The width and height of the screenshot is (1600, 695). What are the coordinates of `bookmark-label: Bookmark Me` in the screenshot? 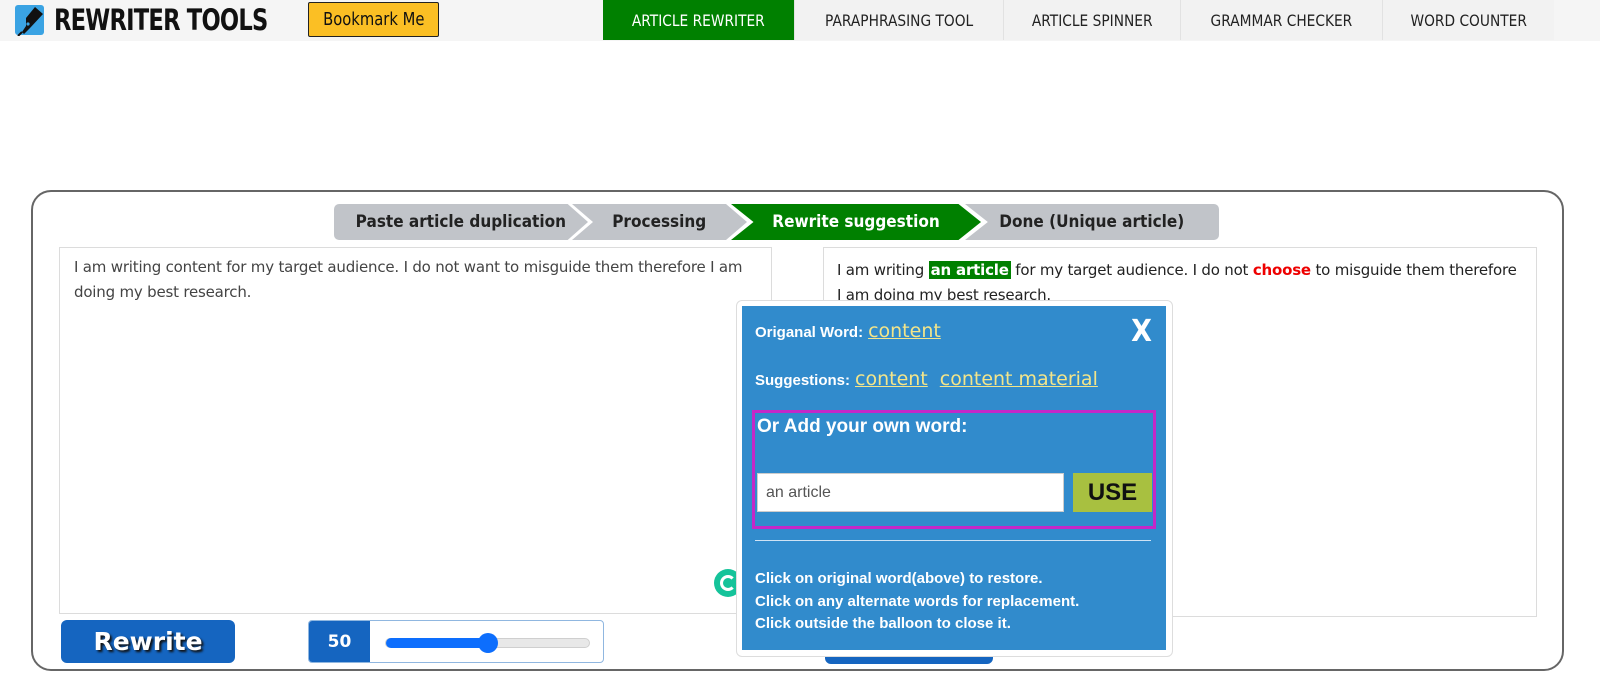 It's located at (373, 19).